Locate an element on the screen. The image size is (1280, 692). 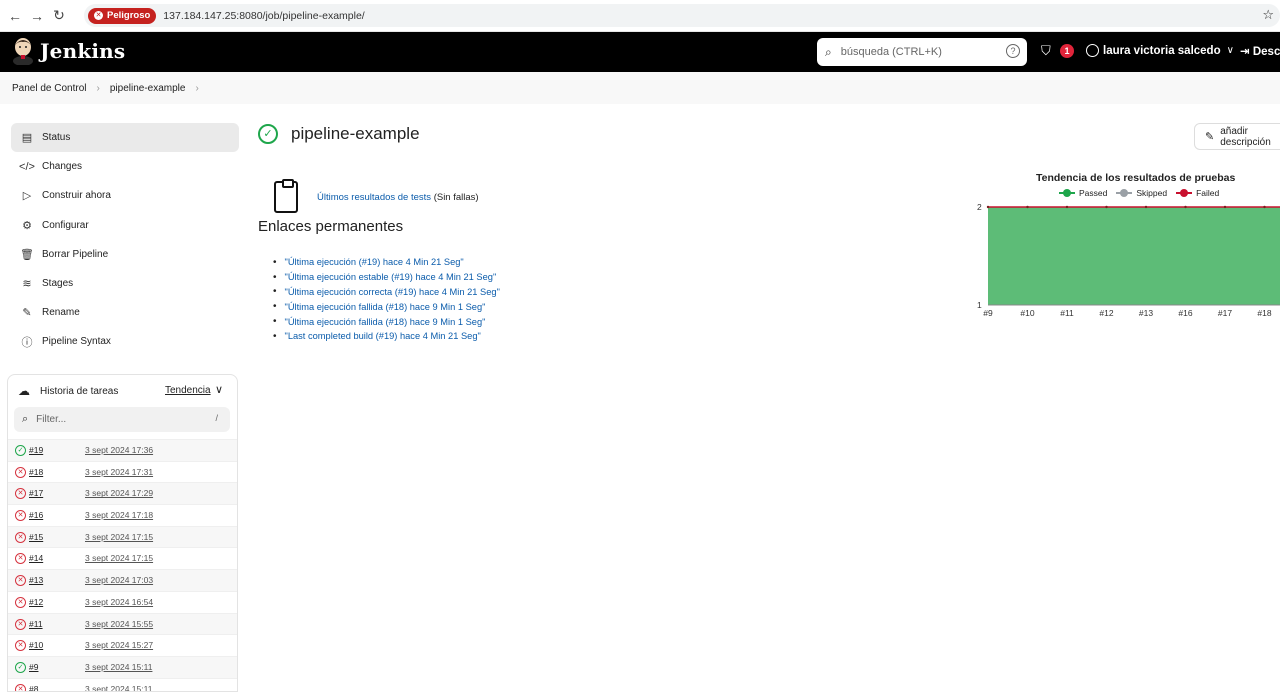
pencil-icon: ✎ is located at coordinates (27, 313).